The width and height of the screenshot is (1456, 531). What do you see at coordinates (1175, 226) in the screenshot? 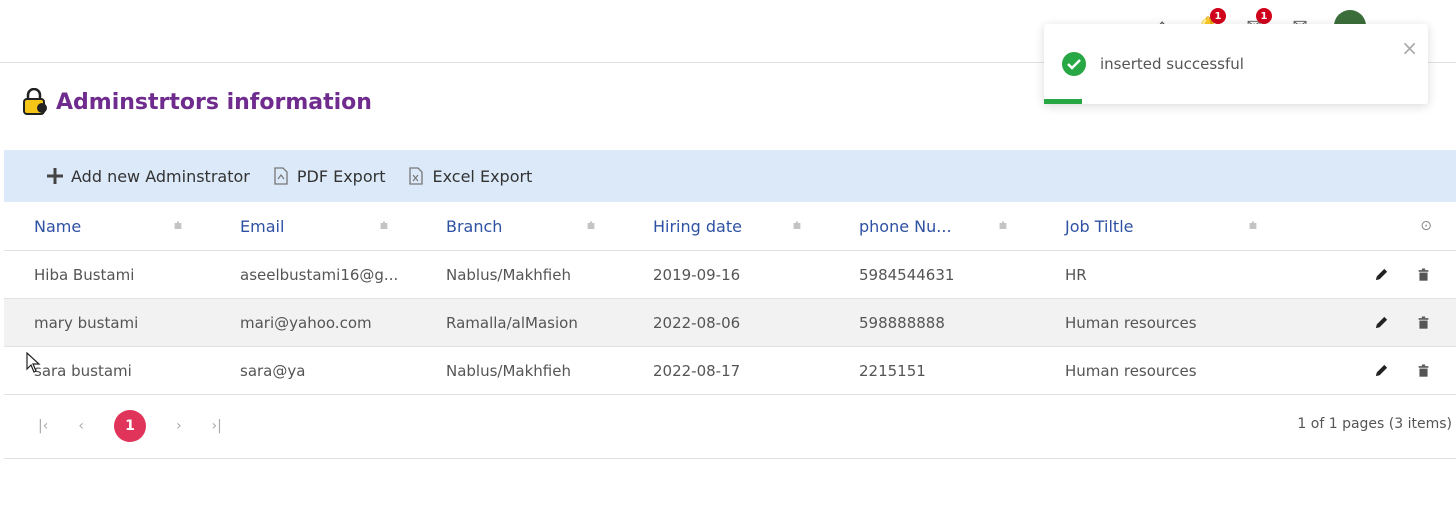
I see `column-header-job-title: Job Tiltle ⩧` at bounding box center [1175, 226].